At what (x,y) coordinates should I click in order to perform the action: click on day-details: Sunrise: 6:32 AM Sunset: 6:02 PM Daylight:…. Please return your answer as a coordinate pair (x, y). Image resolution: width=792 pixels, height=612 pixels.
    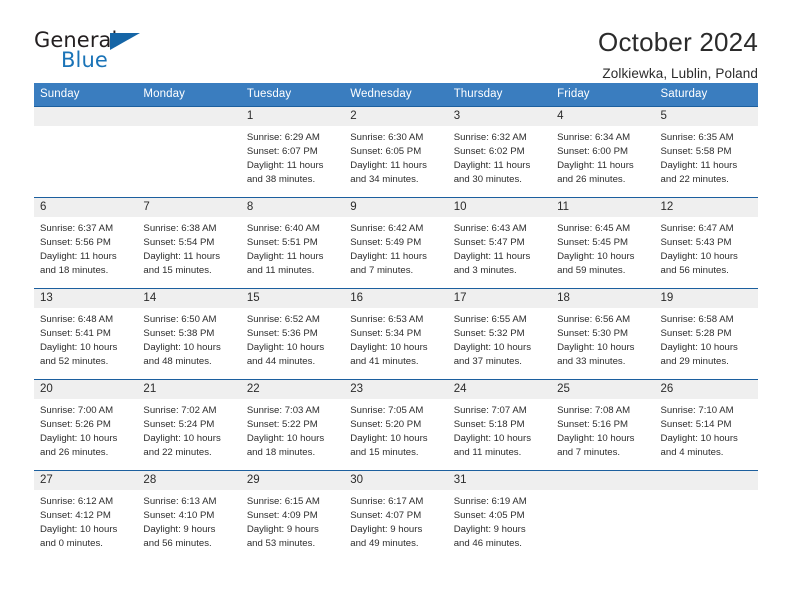
    Looking at the image, I should click on (499, 156).